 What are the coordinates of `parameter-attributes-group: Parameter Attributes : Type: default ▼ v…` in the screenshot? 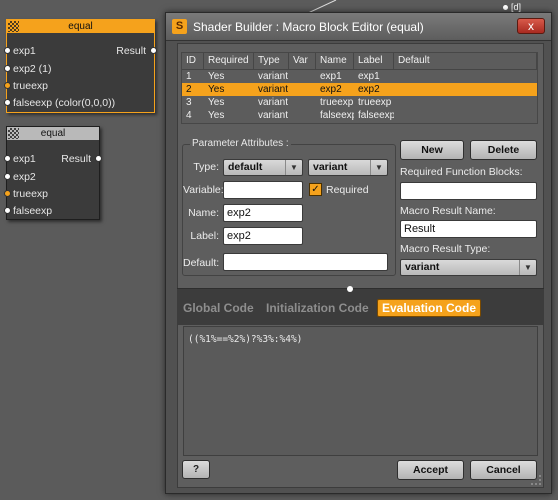 It's located at (289, 207).